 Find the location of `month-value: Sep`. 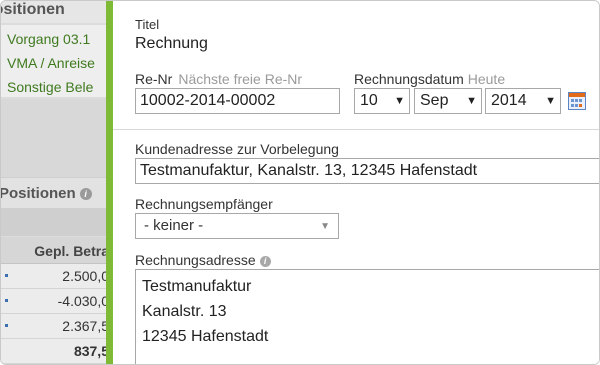

month-value: Sep is located at coordinates (434, 100).